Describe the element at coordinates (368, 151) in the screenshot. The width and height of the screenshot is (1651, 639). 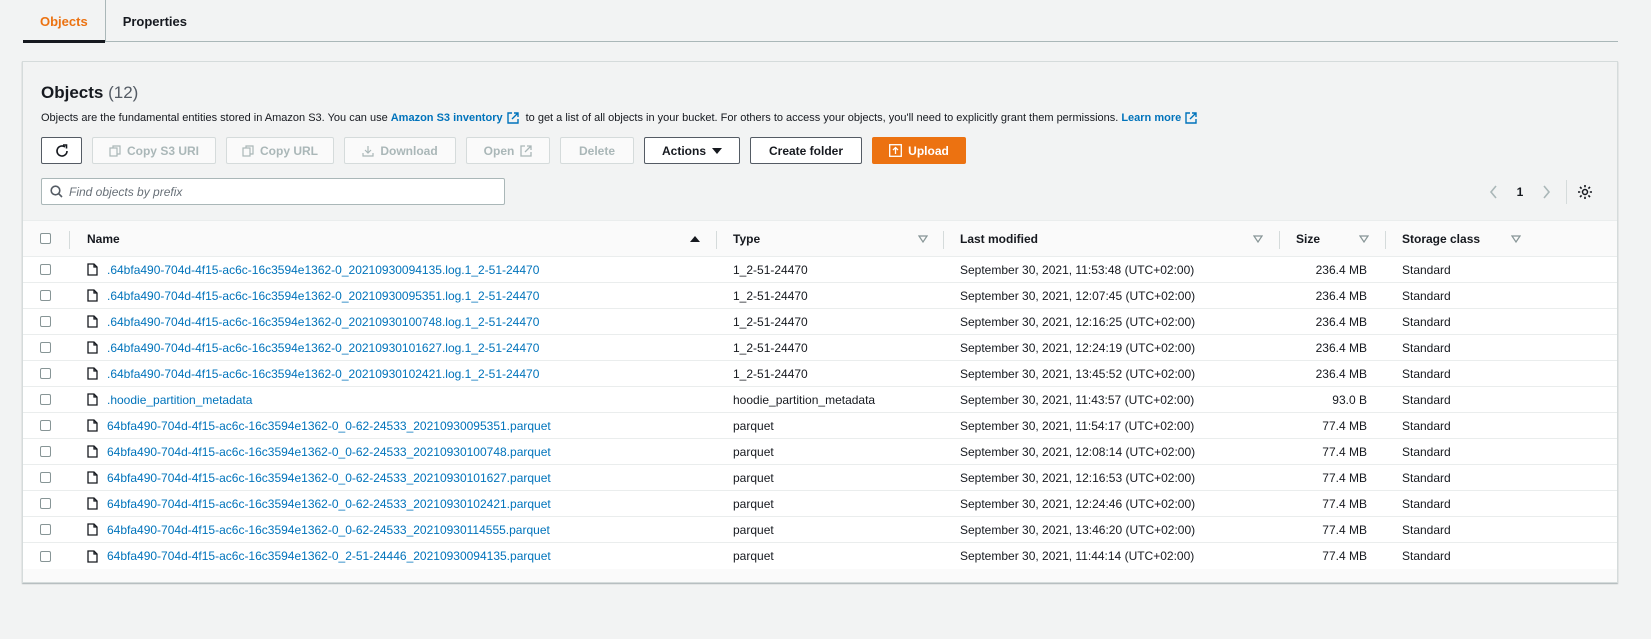
I see `download-icon` at that location.